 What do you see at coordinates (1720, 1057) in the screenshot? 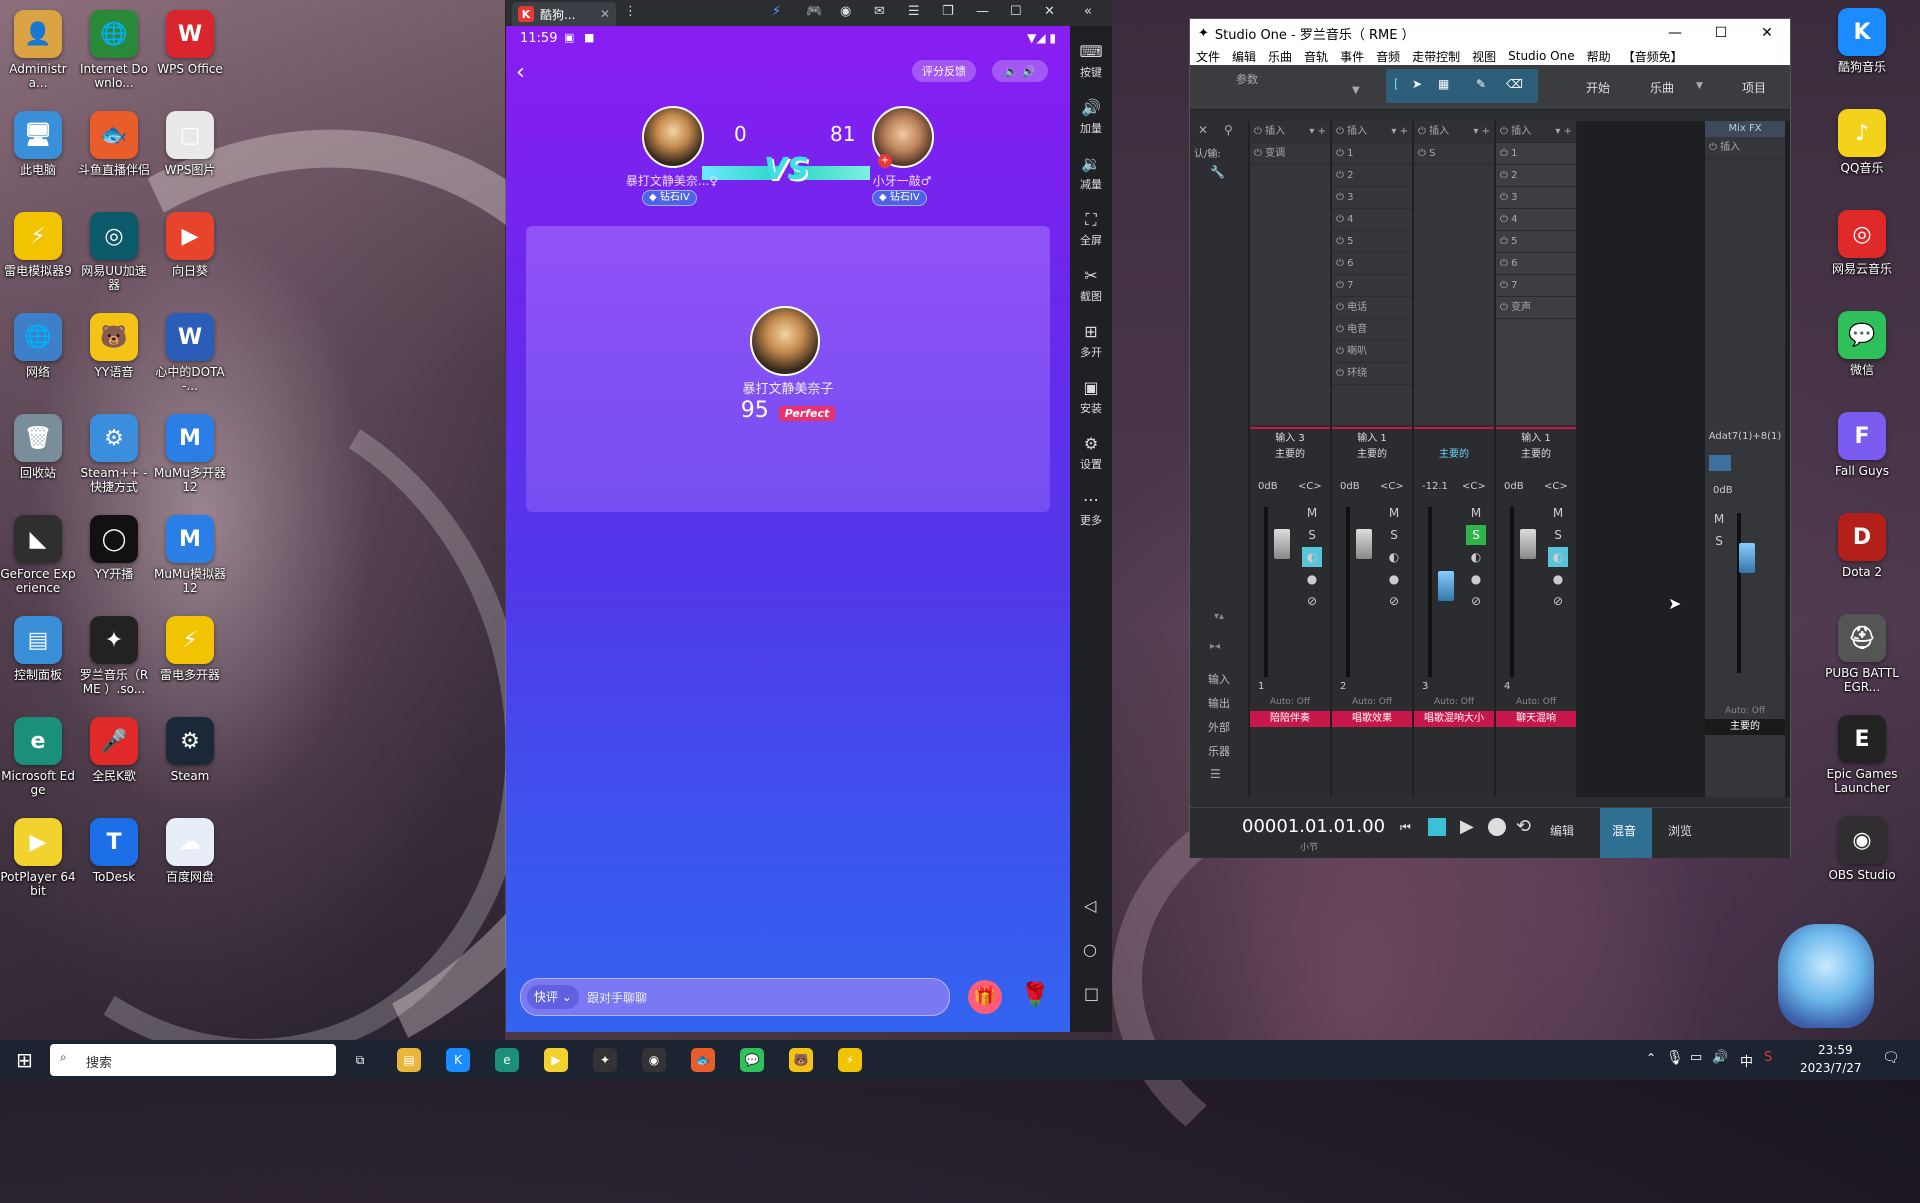
I see `volume-icon: 🔊` at bounding box center [1720, 1057].